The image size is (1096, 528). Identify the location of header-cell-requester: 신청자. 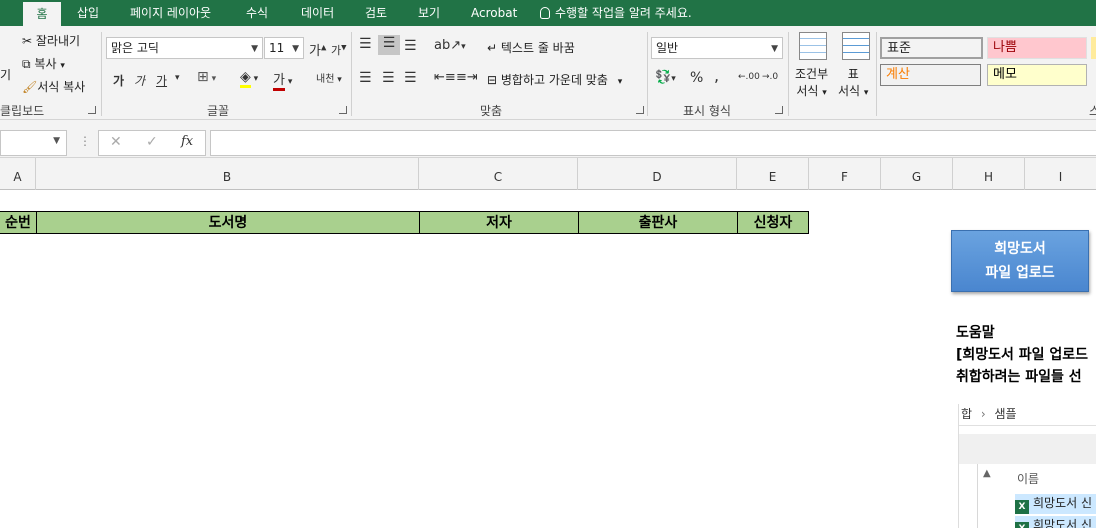
(773, 222).